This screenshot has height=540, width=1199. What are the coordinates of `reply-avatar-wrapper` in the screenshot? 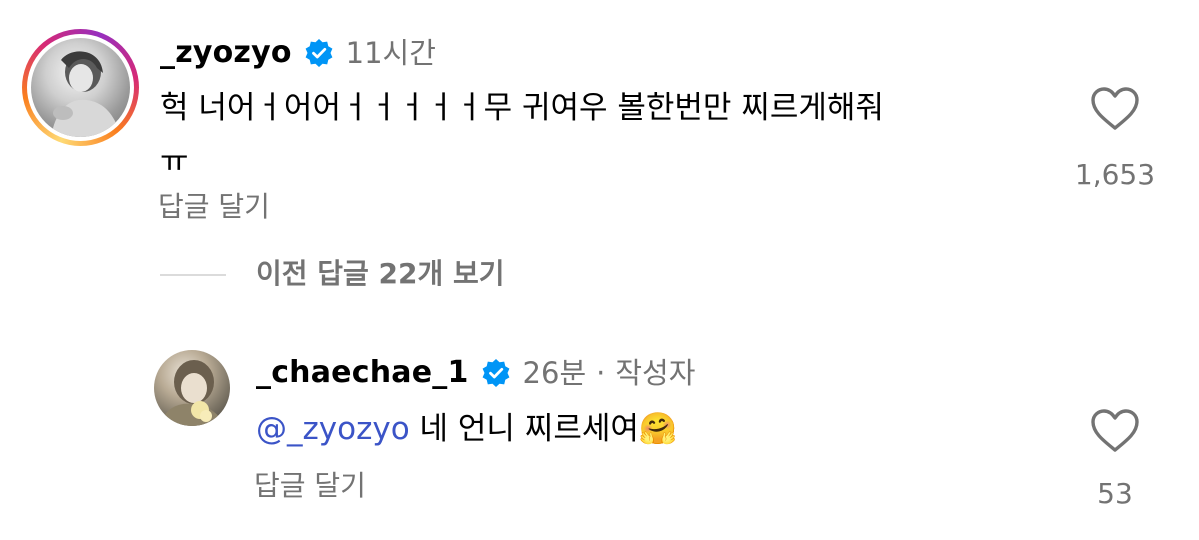 It's located at (192, 388).